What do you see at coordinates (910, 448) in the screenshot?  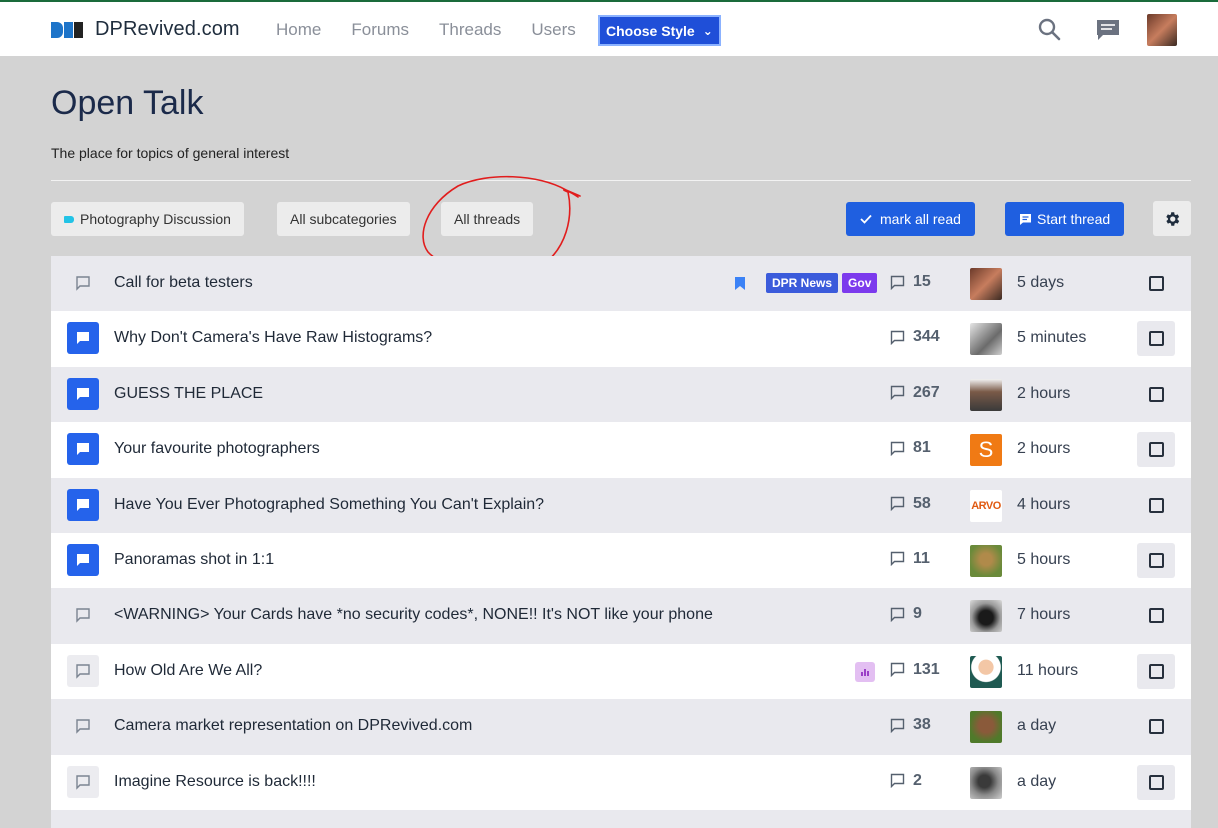 I see `reply-count: 81` at bounding box center [910, 448].